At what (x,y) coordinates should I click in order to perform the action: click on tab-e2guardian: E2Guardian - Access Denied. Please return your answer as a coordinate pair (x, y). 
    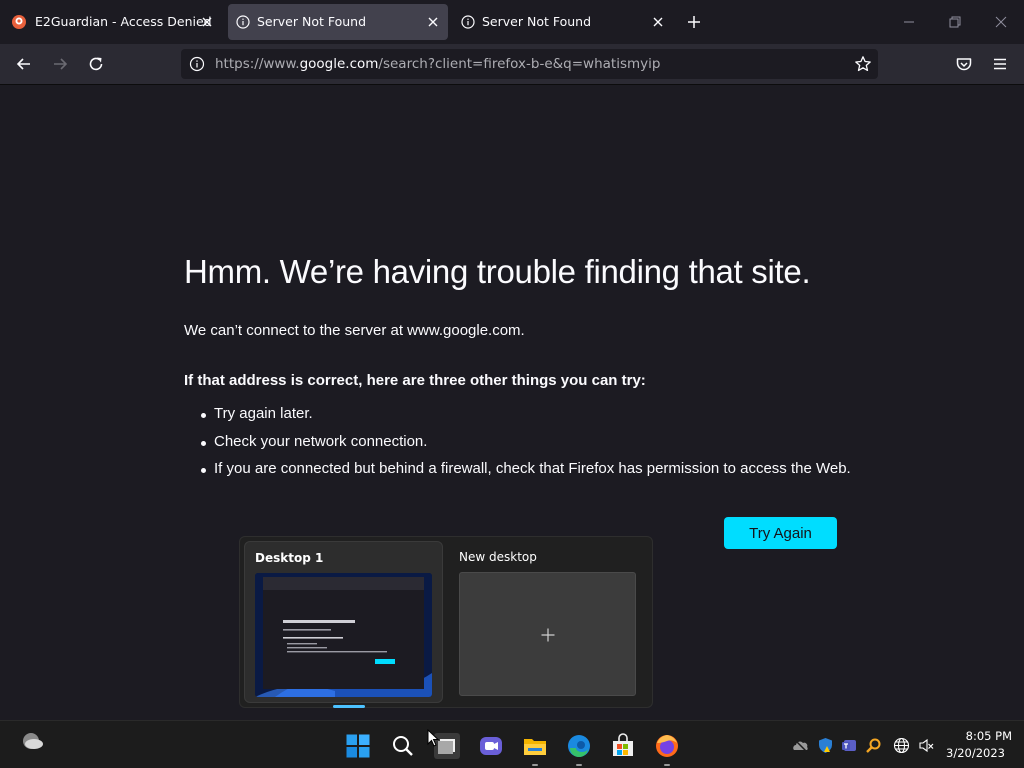
    Looking at the image, I should click on (113, 22).